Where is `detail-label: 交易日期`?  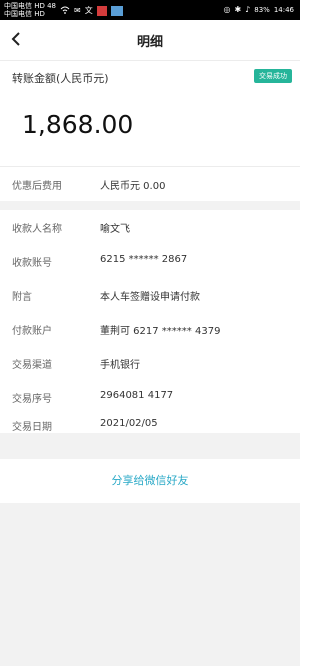
detail-label: 交易日期 is located at coordinates (32, 427).